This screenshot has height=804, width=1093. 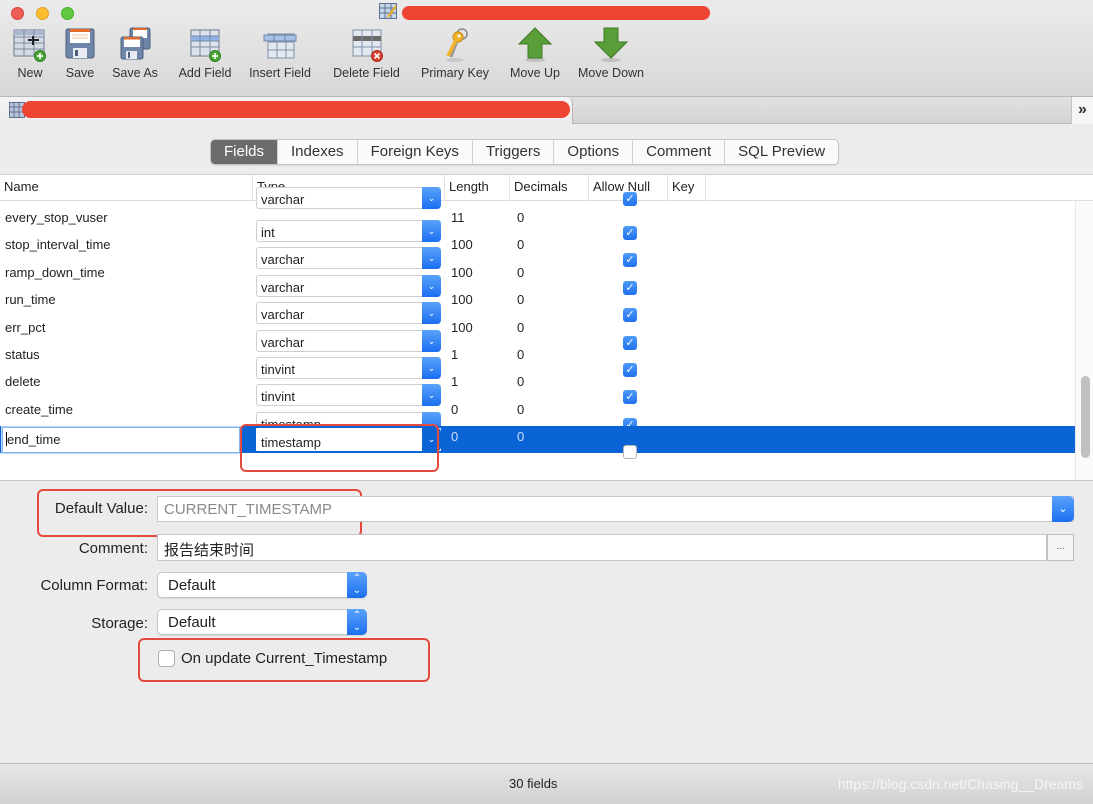 What do you see at coordinates (94, 585) in the screenshot?
I see `column-format-label: Column Format:` at bounding box center [94, 585].